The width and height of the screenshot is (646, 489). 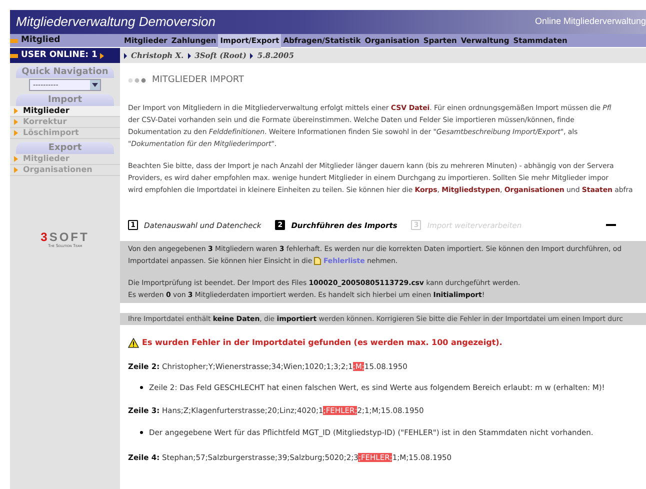 What do you see at coordinates (40, 40) in the screenshot?
I see `section-title: Mitglied` at bounding box center [40, 40].